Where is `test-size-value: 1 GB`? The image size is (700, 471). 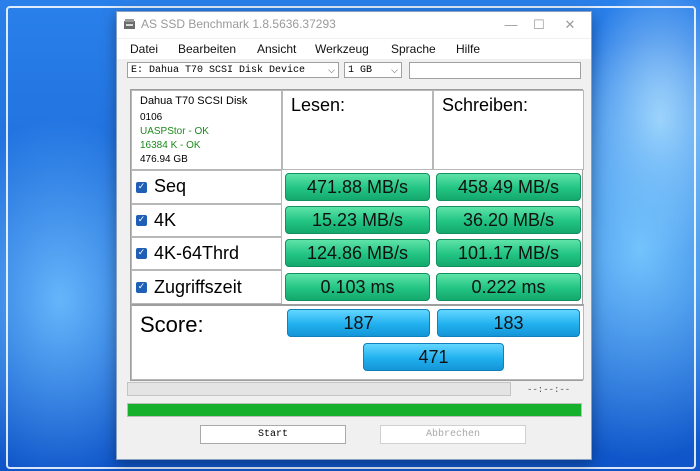
test-size-value: 1 GB is located at coordinates (360, 70).